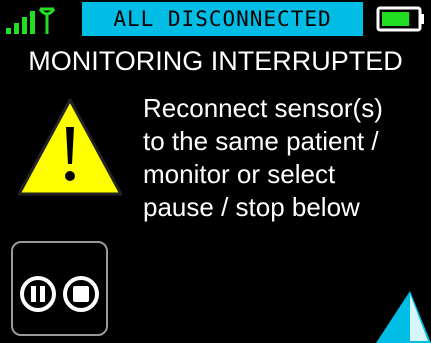 The height and width of the screenshot is (343, 431). Describe the element at coordinates (261, 141) in the screenshot. I see `message-line: to the same patient /` at that location.